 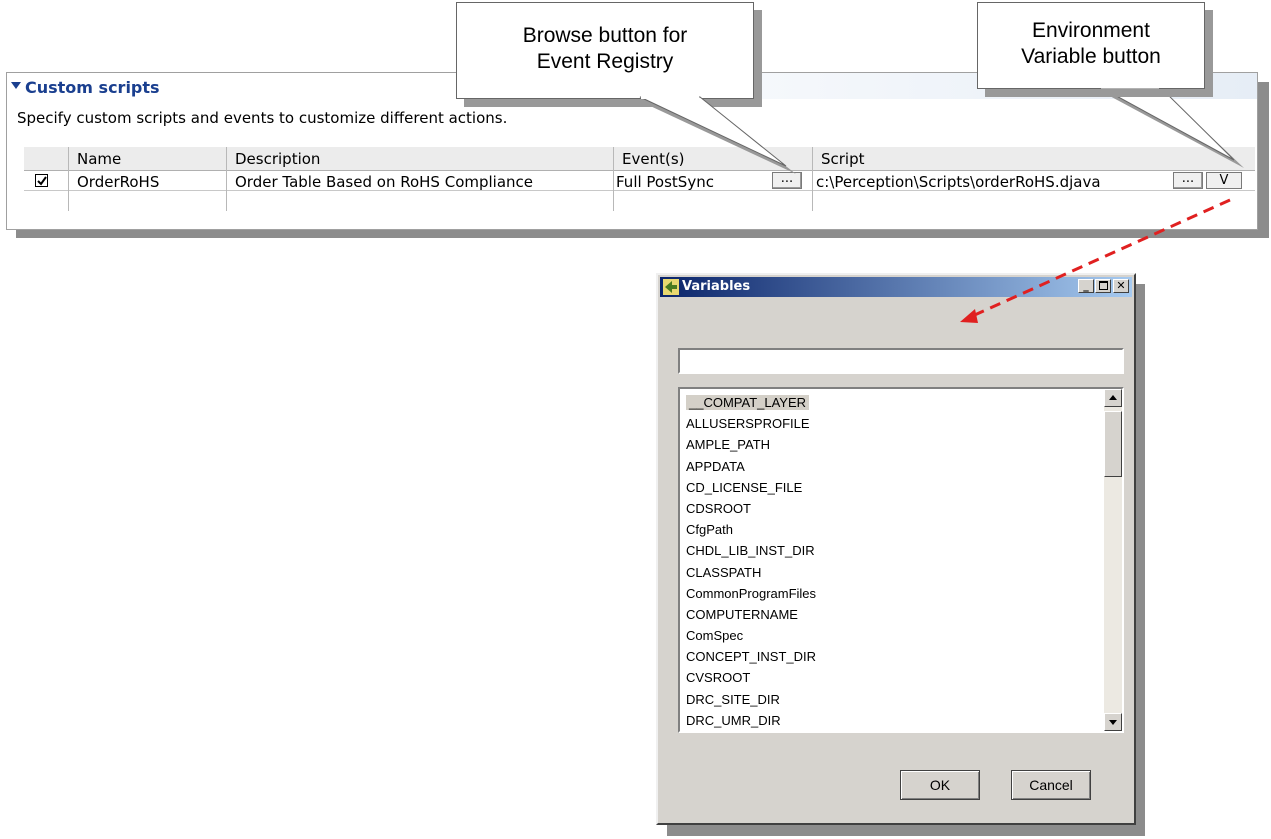 What do you see at coordinates (969, 316) in the screenshot?
I see `arrowhead-icon` at bounding box center [969, 316].